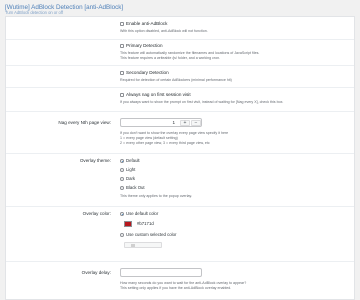 This screenshot has height=300, width=360. What do you see at coordinates (122, 179) in the screenshot?
I see `theme-radio-dark` at bounding box center [122, 179].